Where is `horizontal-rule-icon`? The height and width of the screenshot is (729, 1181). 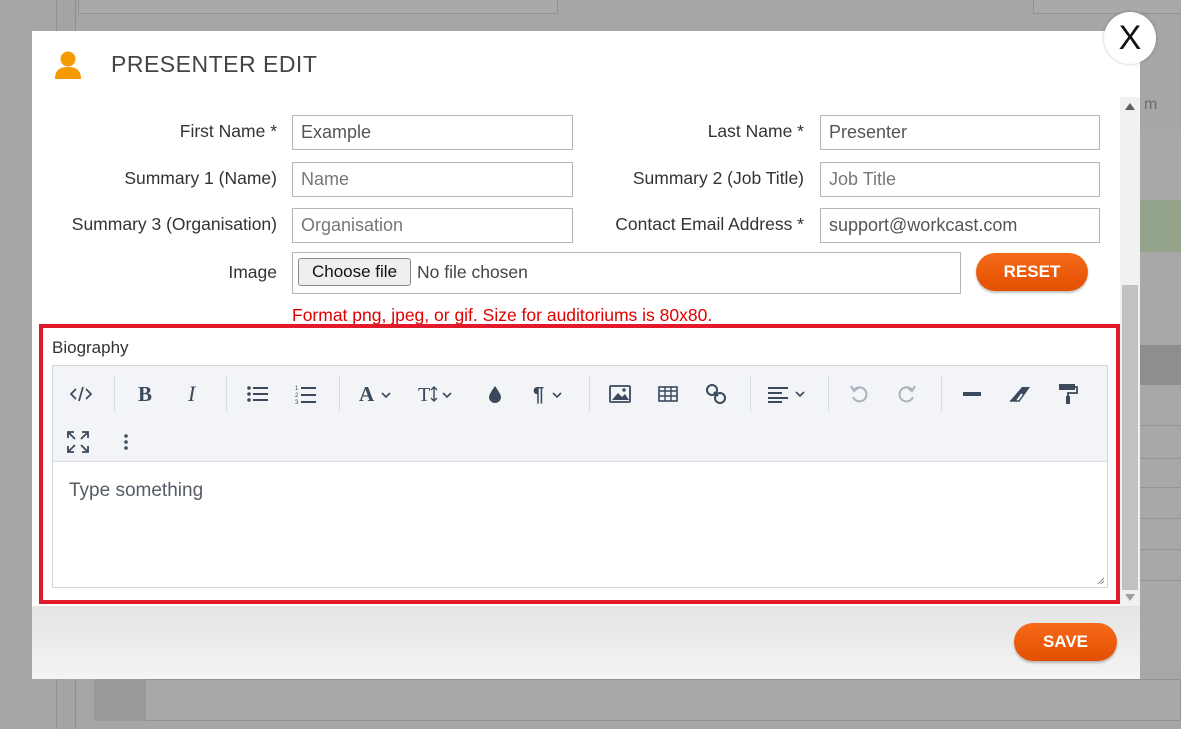 horizontal-rule-icon is located at coordinates (972, 394).